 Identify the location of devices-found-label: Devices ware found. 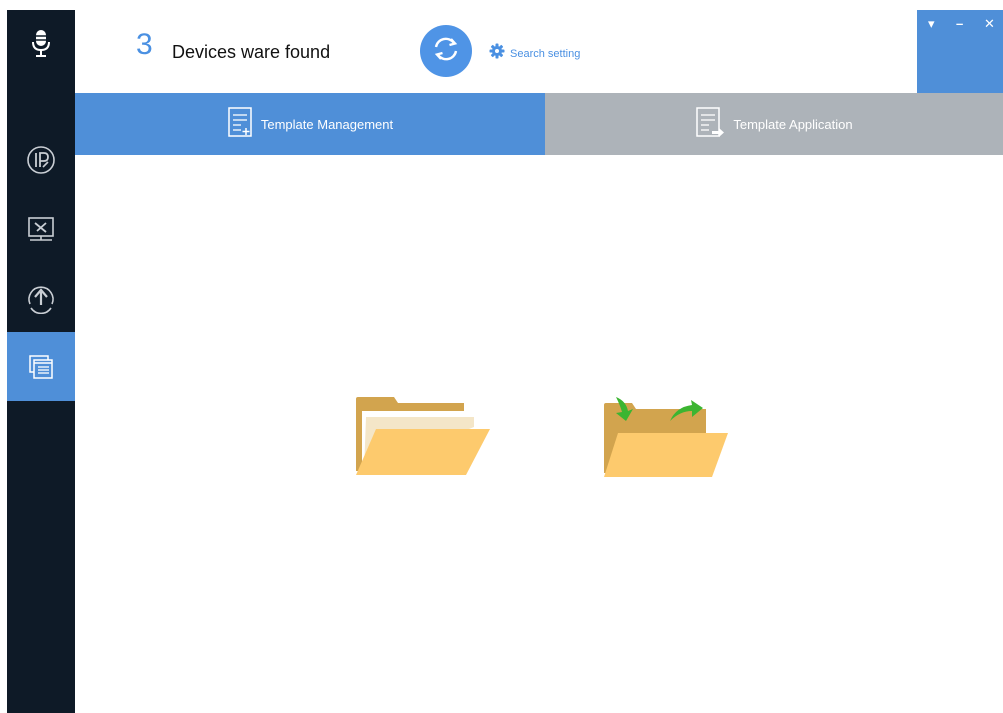
(251, 52).